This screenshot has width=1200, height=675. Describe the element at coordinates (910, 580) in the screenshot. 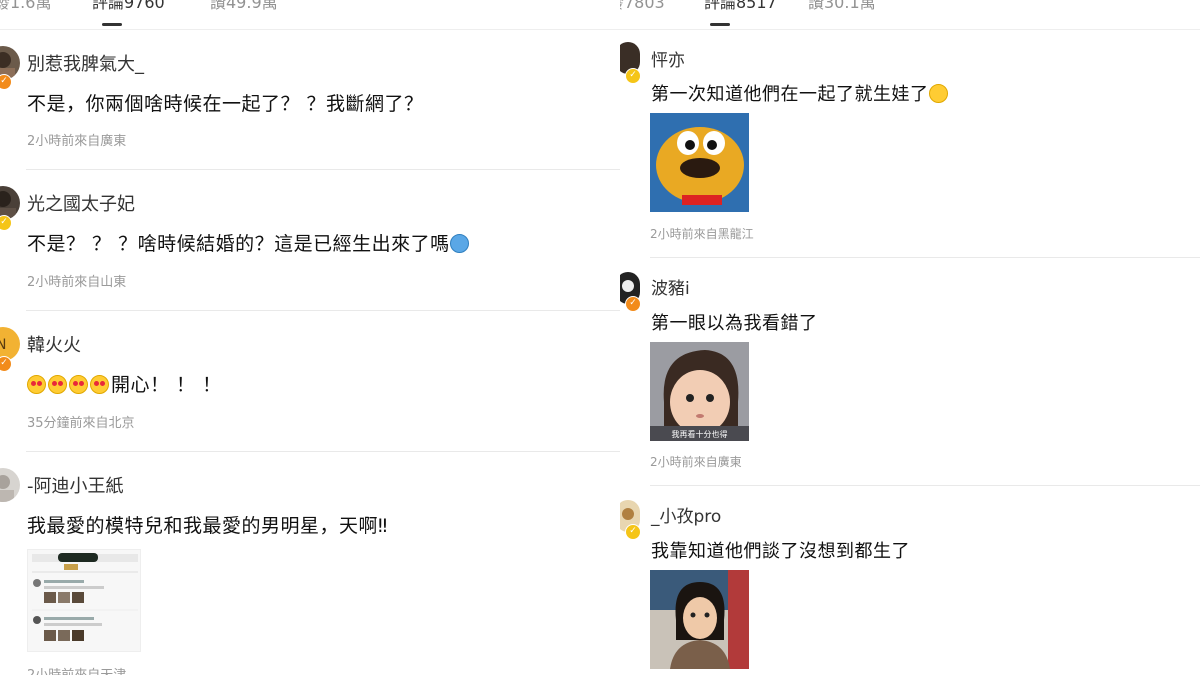

I see `comment-item: ✓ _小孜pro 我靠知道他們談了沒想到都生了` at that location.